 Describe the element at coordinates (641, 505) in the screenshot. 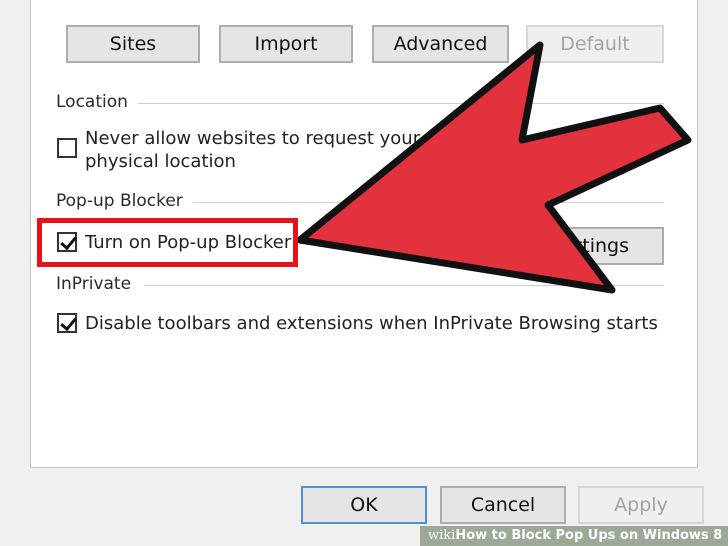

I see `apply-button: Apply` at that location.